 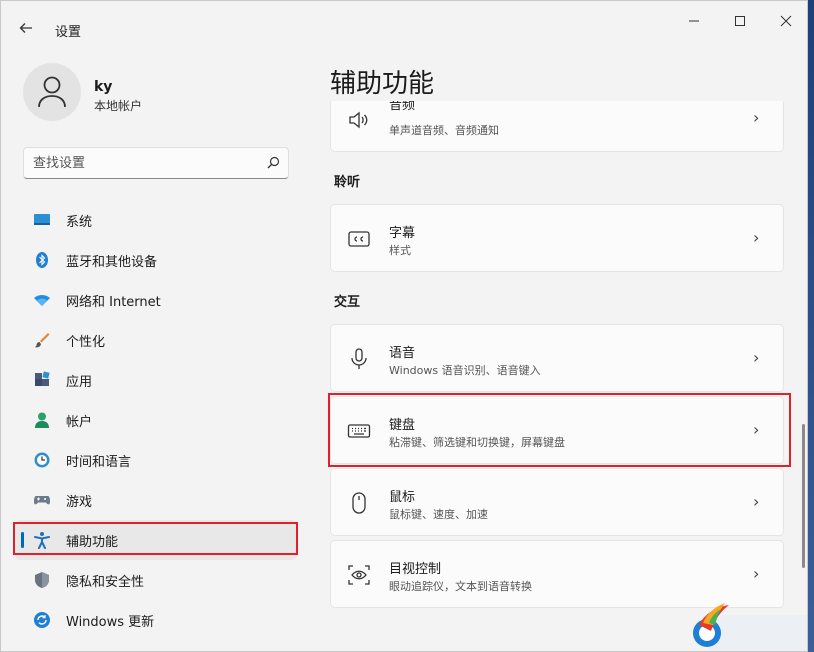 What do you see at coordinates (402, 233) in the screenshot?
I see `card-title: 字幕` at bounding box center [402, 233].